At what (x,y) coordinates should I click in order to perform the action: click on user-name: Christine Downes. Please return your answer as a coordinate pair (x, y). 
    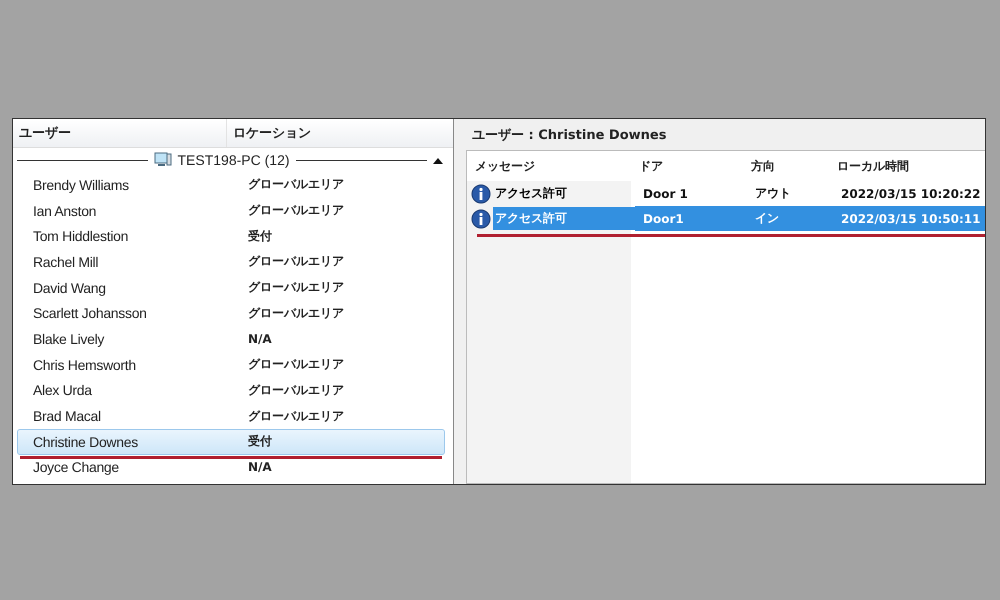
    Looking at the image, I should click on (85, 442).